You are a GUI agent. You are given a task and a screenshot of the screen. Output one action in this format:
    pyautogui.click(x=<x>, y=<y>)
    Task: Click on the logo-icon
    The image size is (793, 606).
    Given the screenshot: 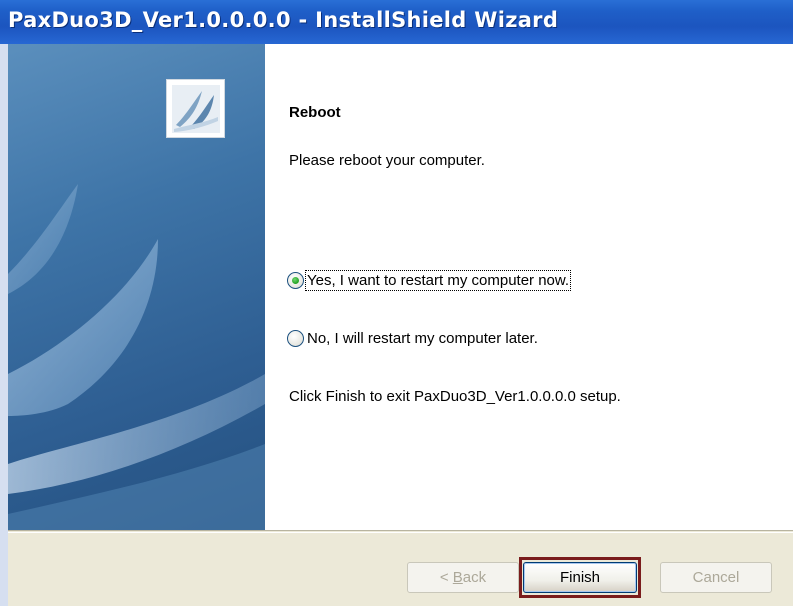 What is the action you would take?
    pyautogui.click(x=196, y=109)
    